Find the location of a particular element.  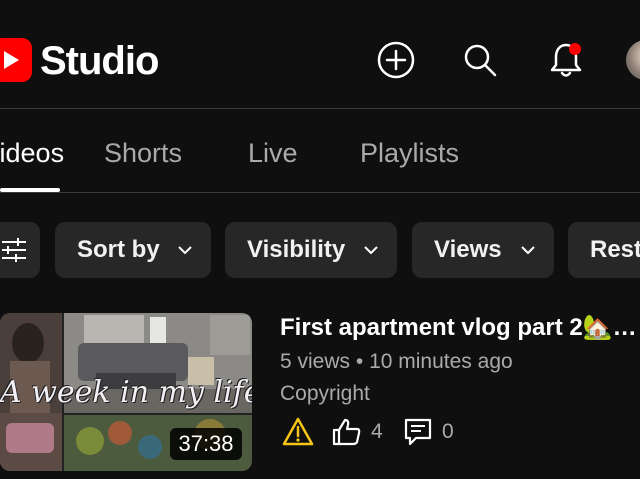

sort-by-label: Sort by is located at coordinates (118, 249).